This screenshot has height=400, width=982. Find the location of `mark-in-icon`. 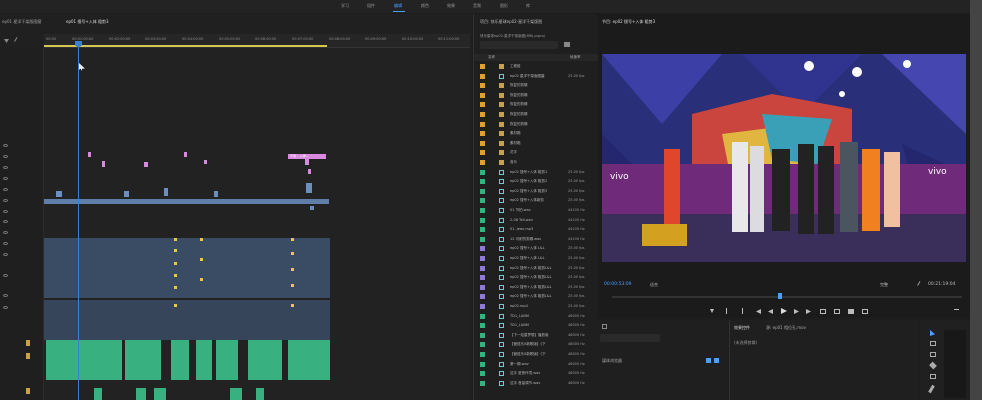

mark-in-icon is located at coordinates (727, 311).